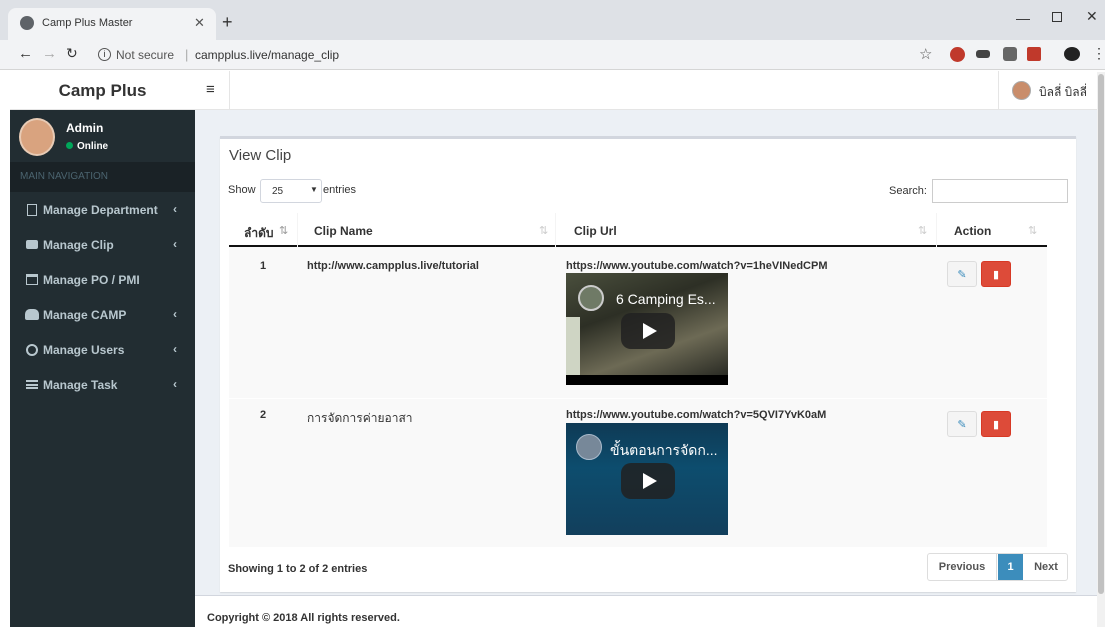 Image resolution: width=1105 pixels, height=627 pixels. I want to click on page-size-select: 25 ▼, so click(291, 191).